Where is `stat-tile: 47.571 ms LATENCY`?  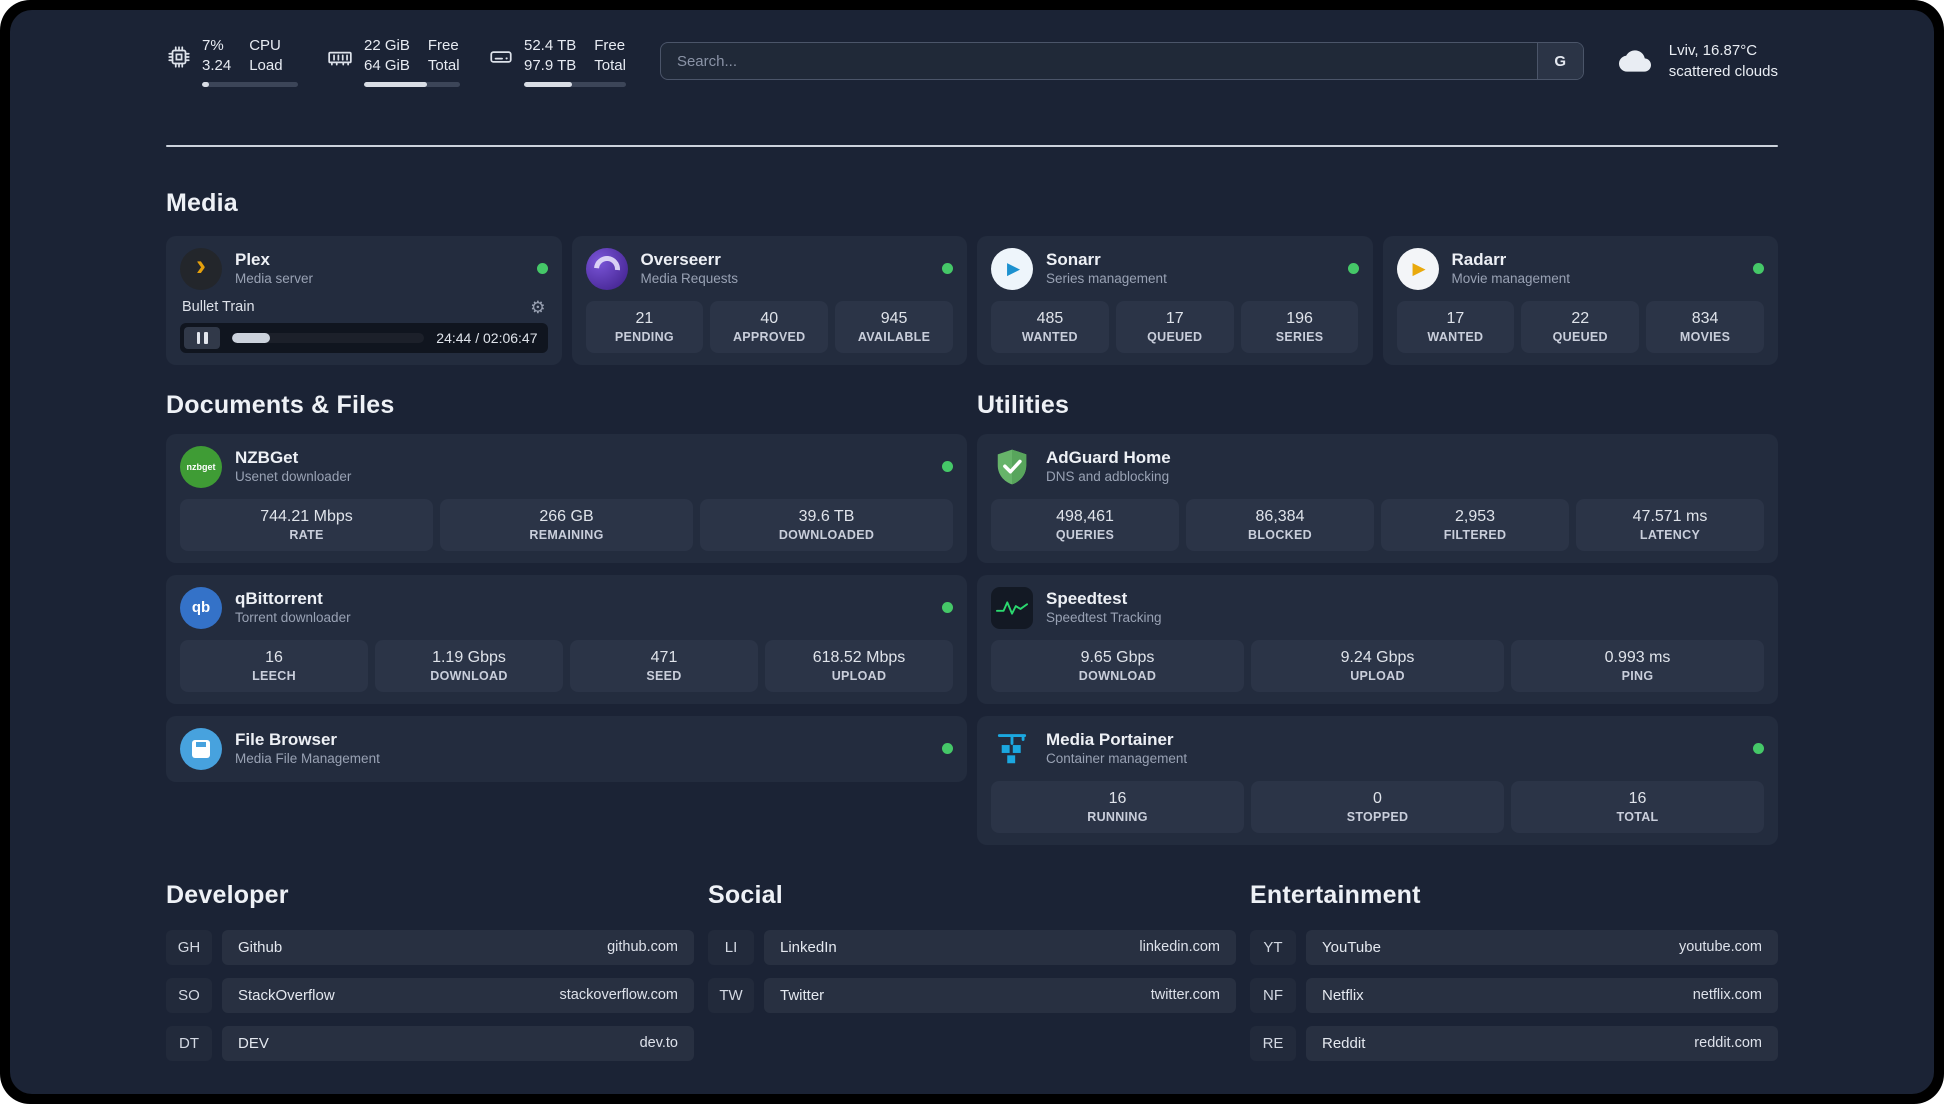 stat-tile: 47.571 ms LATENCY is located at coordinates (1670, 524).